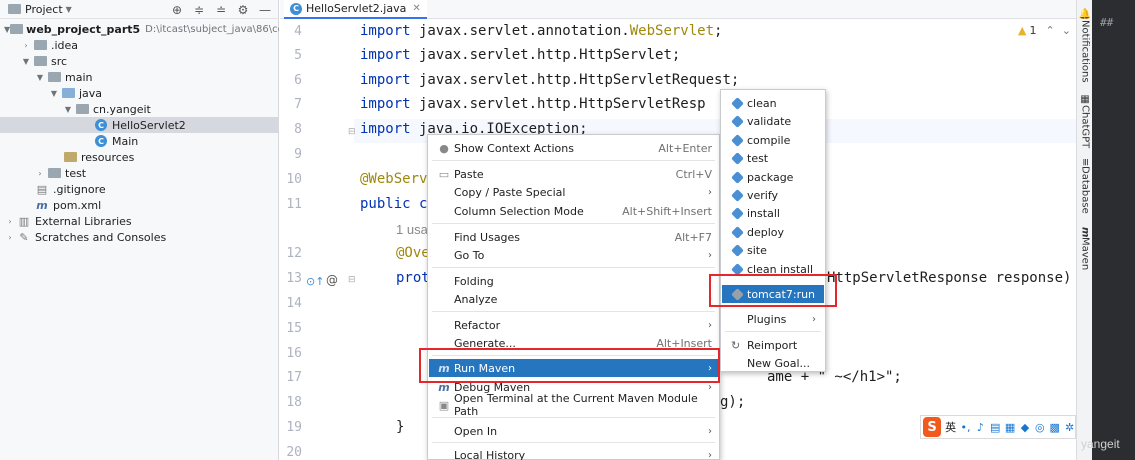 The height and width of the screenshot is (460, 1135). Describe the element at coordinates (1010, 427) in the screenshot. I see `toolbox-icon: ▦` at that location.